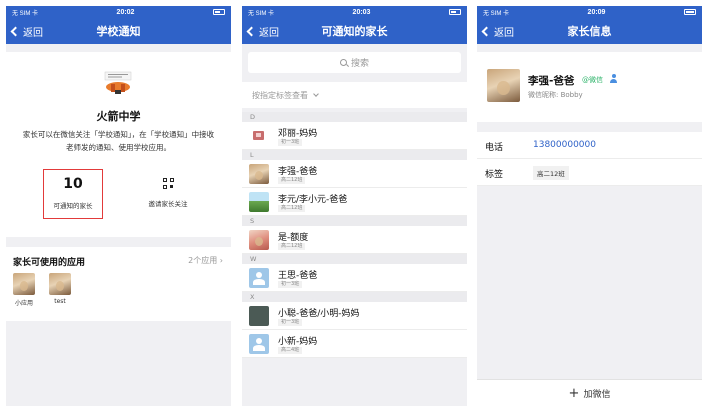 The image size is (710, 413). Describe the element at coordinates (574, 393) in the screenshot. I see `plus-icon: +` at that location.